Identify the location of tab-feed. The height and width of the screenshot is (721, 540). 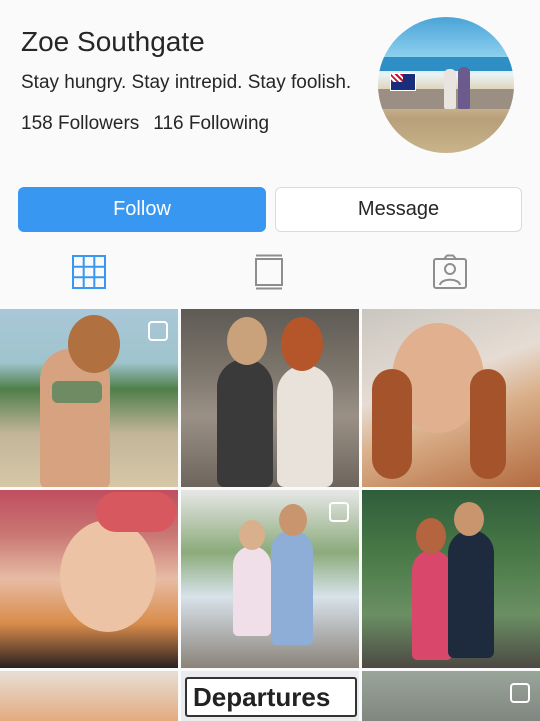
(269, 272).